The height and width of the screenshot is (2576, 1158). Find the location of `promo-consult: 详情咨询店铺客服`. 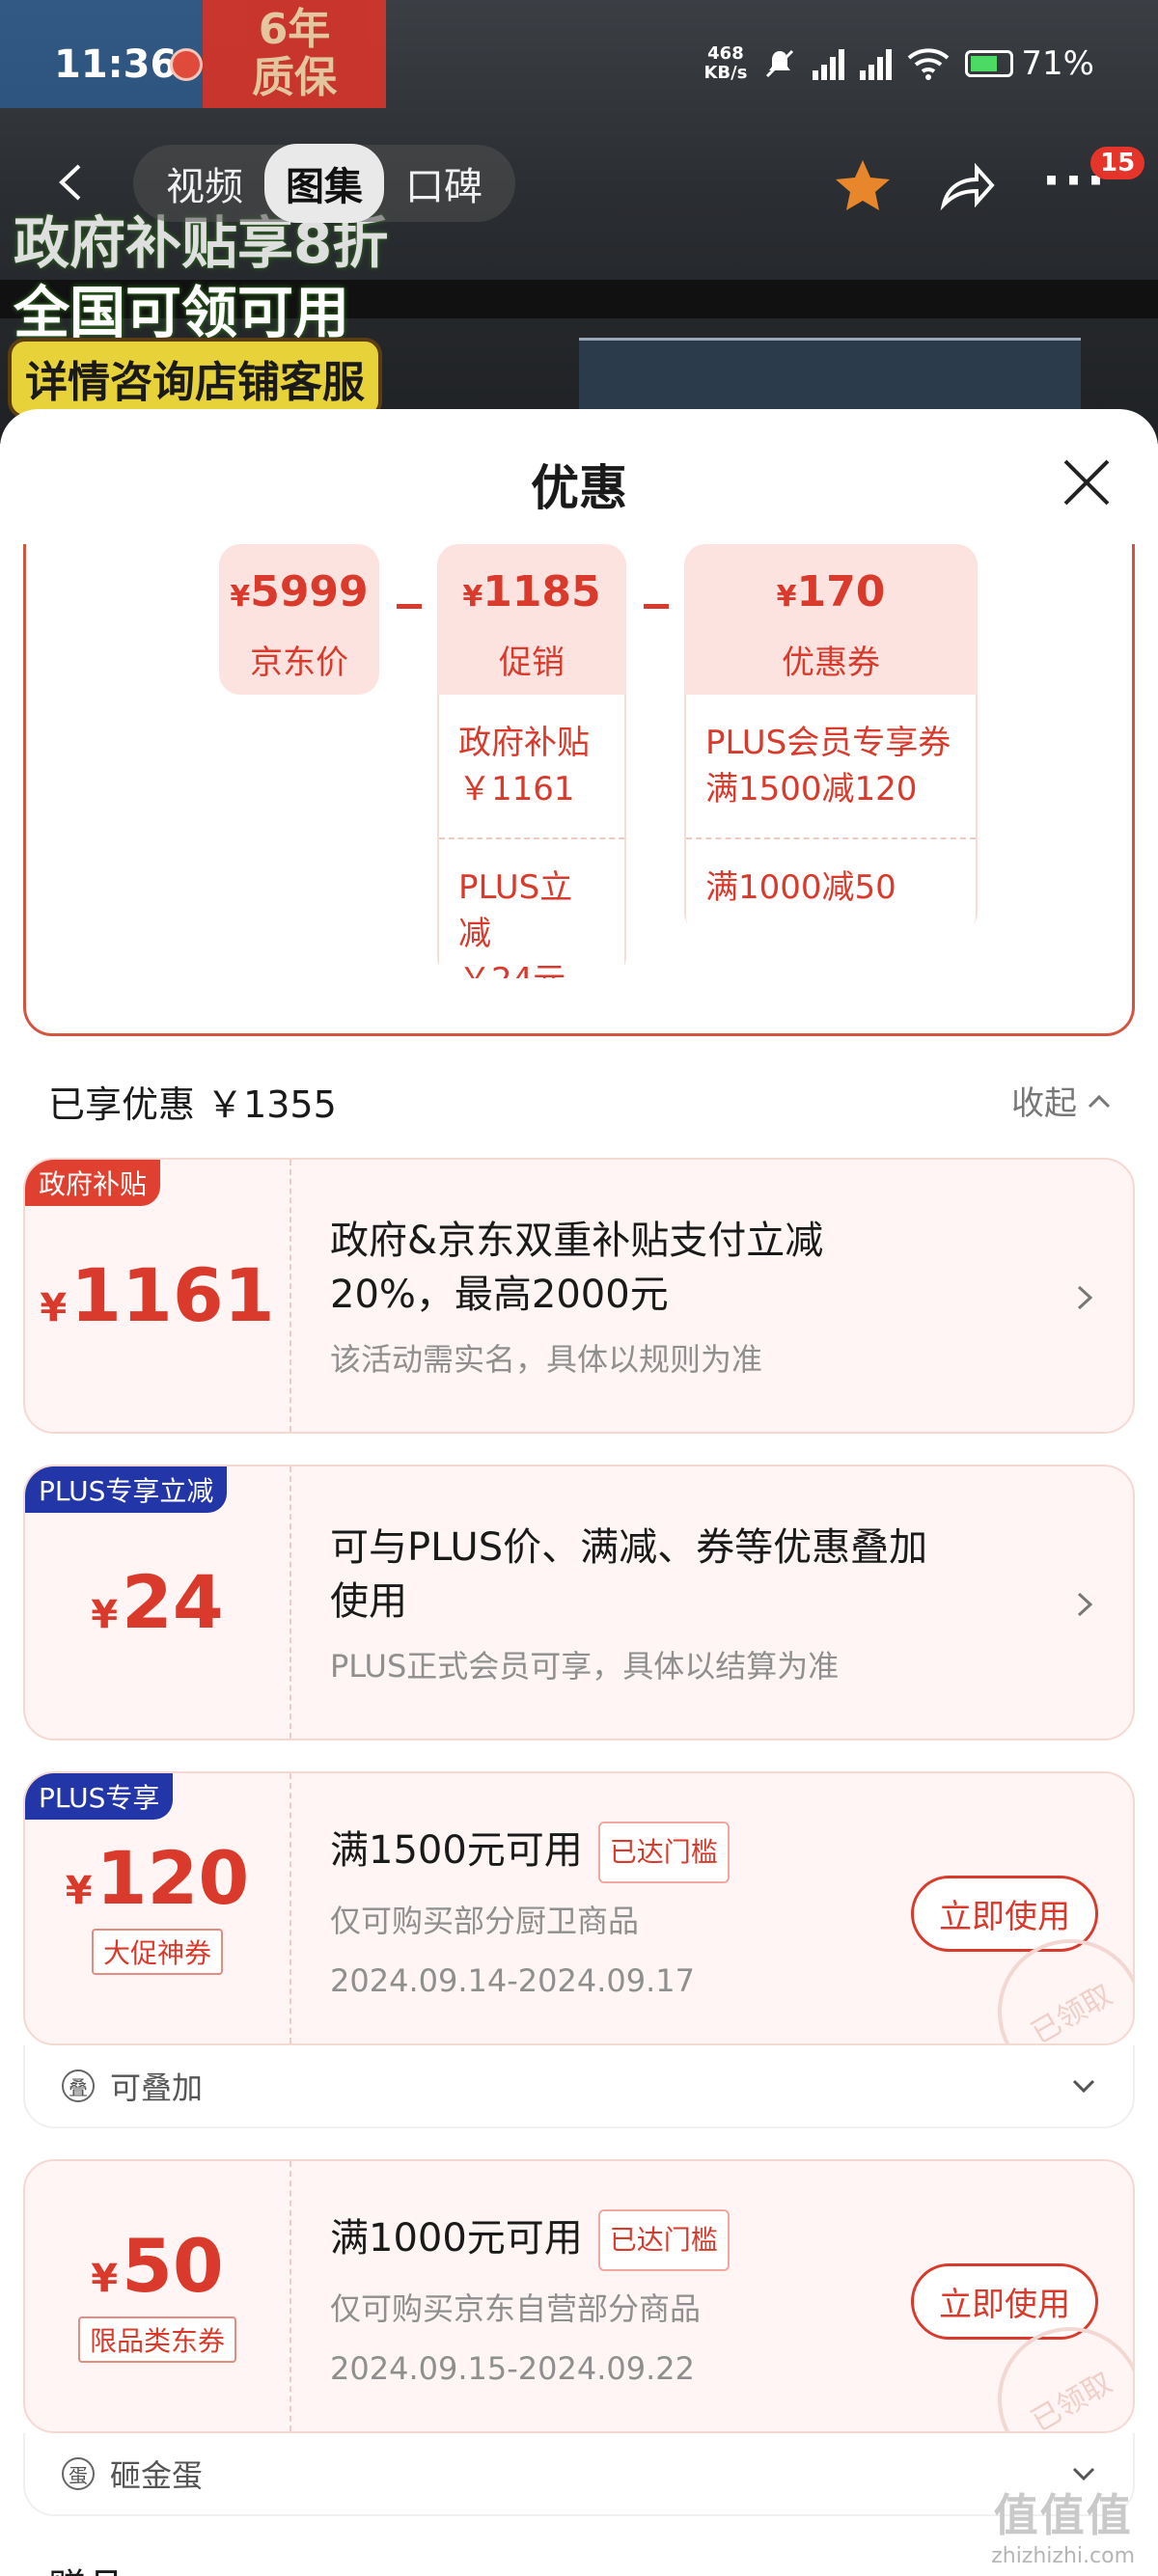

promo-consult: 详情咨询店铺客服 is located at coordinates (195, 379).